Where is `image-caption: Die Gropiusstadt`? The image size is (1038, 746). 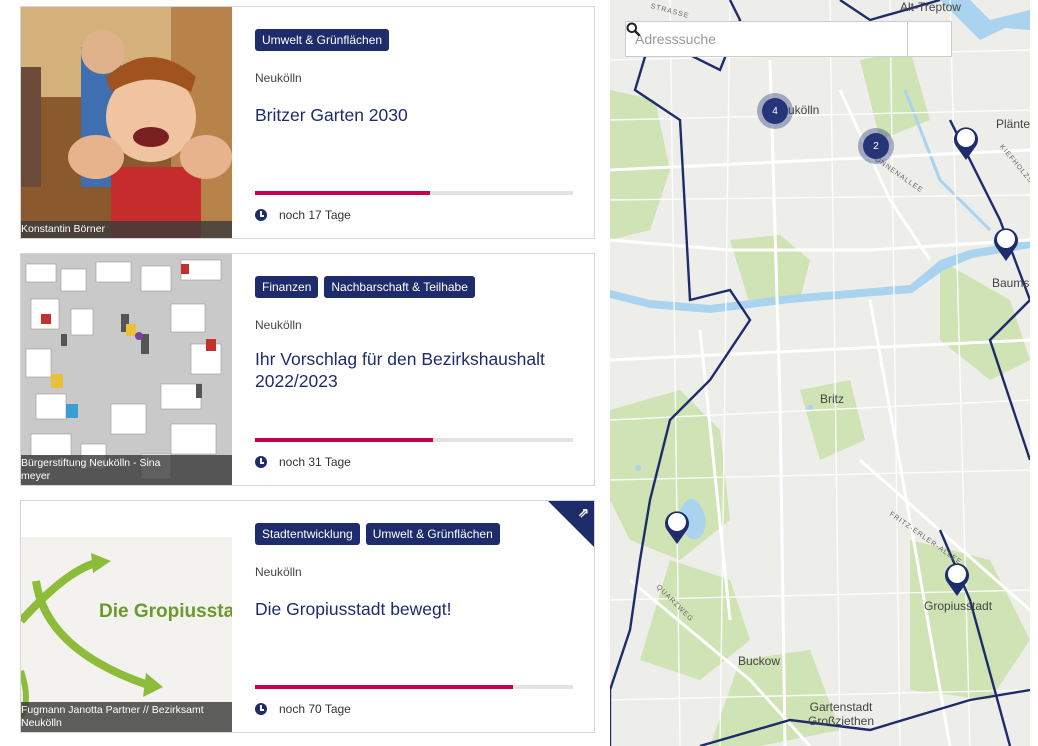 image-caption: Die Gropiusstadt is located at coordinates (165, 611).